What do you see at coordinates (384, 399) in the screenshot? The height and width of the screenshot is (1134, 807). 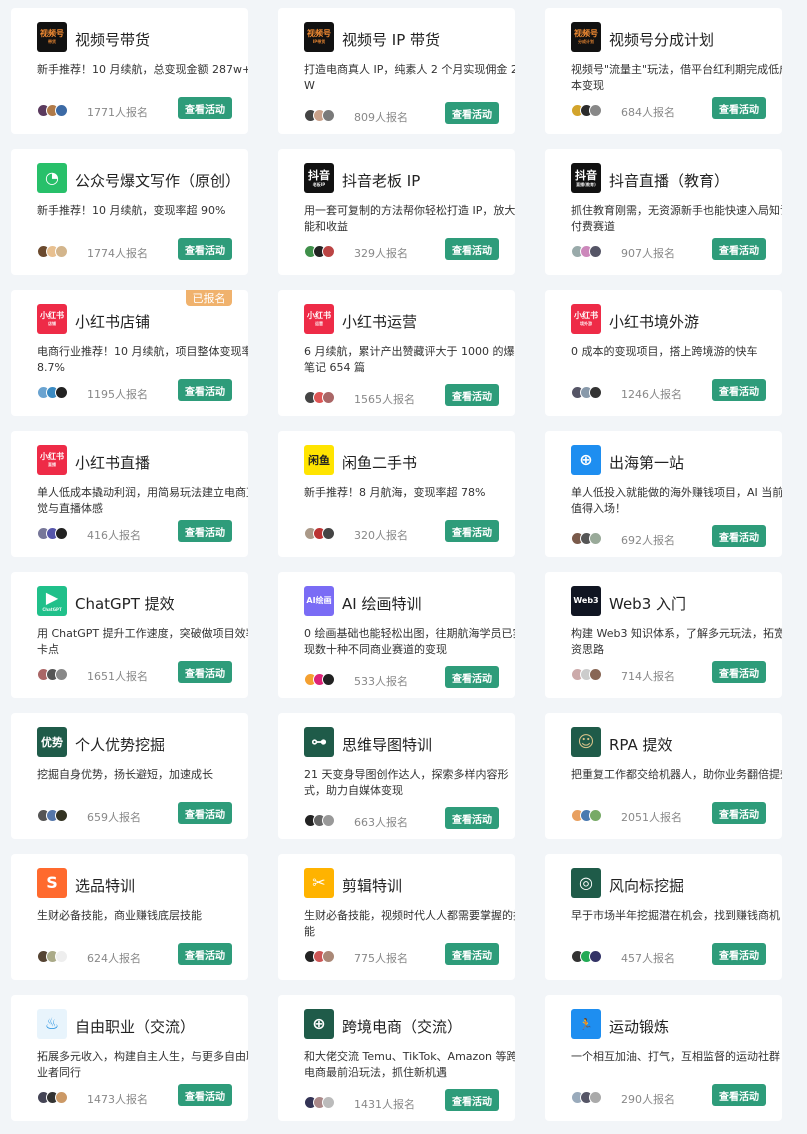 I see `signup-count: 1565人报名` at bounding box center [384, 399].